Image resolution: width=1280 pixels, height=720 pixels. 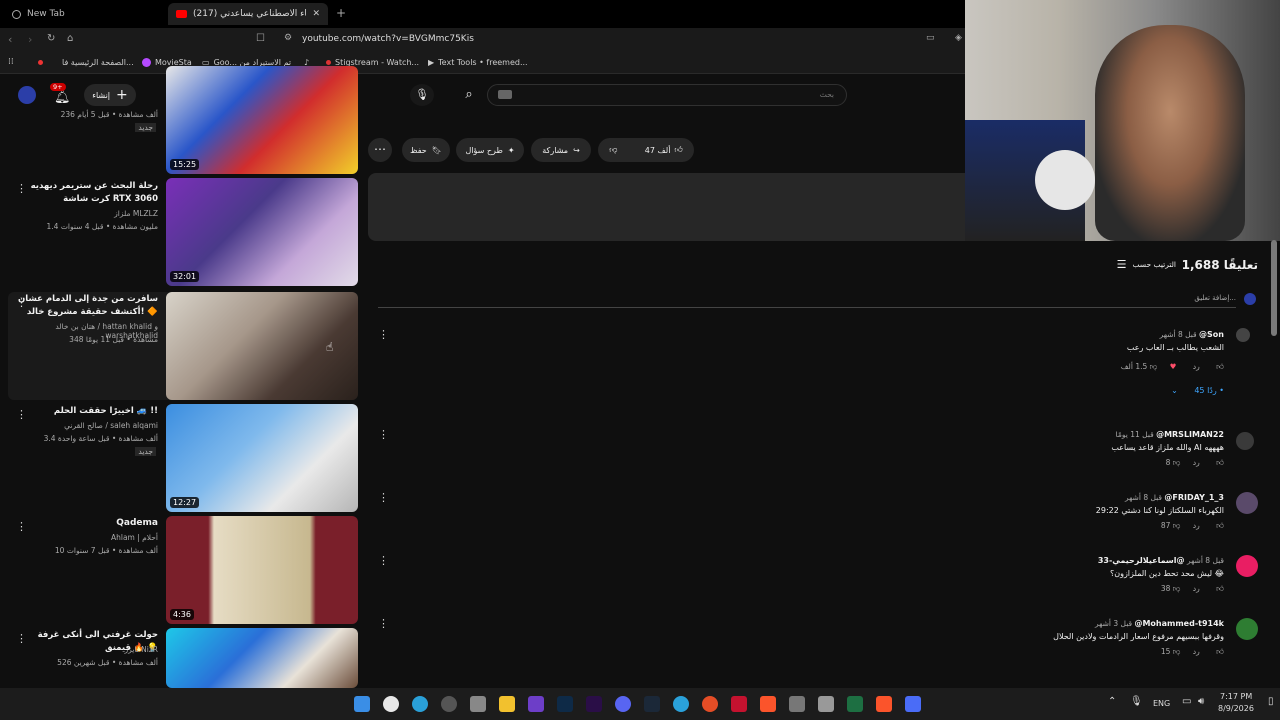 What do you see at coordinates (1161, 703) in the screenshot?
I see `language-indicator: ENG` at bounding box center [1161, 703].